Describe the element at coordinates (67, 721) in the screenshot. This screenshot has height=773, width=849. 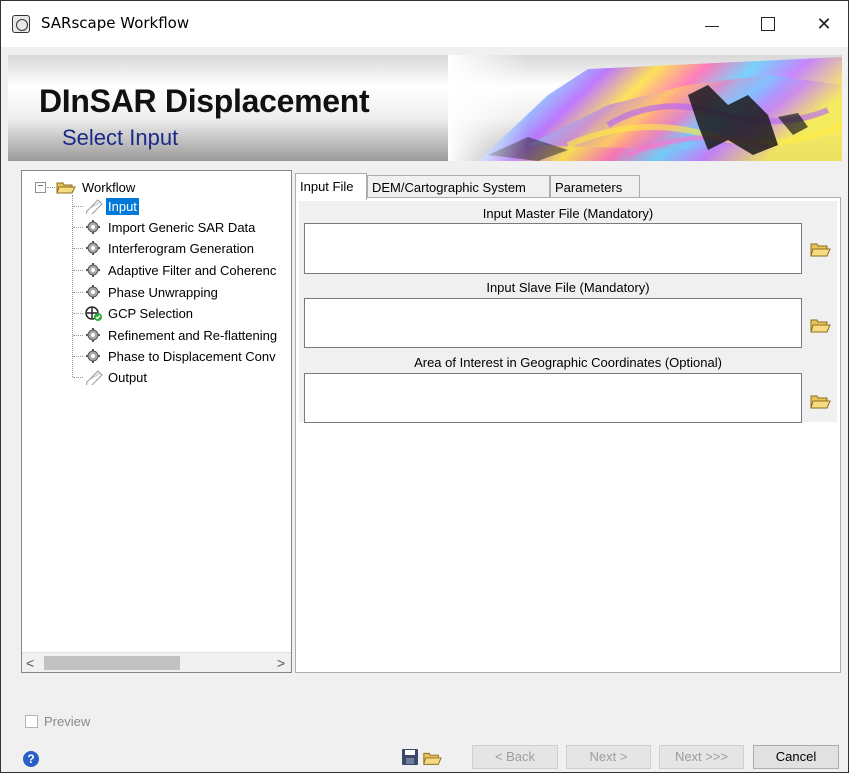
I see `preview-label: Preview` at that location.